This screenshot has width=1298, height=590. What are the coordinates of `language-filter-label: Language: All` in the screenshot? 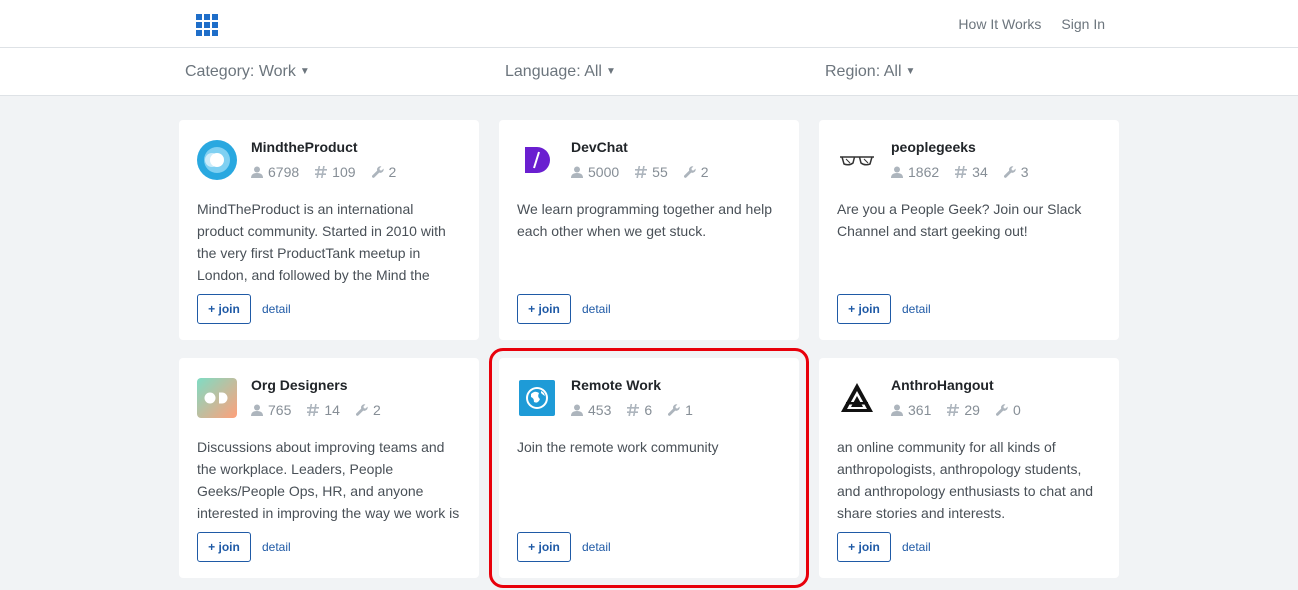 It's located at (553, 71).